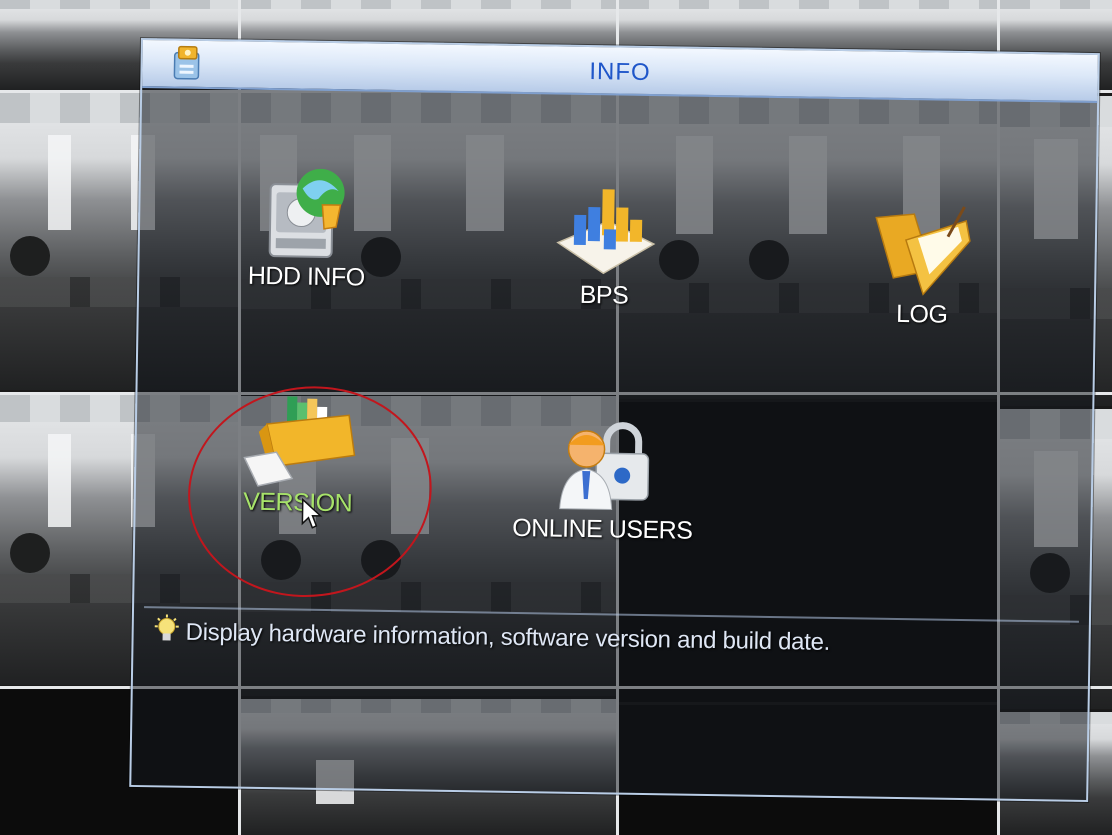  What do you see at coordinates (620, 72) in the screenshot?
I see `dialog-title: INFO` at bounding box center [620, 72].